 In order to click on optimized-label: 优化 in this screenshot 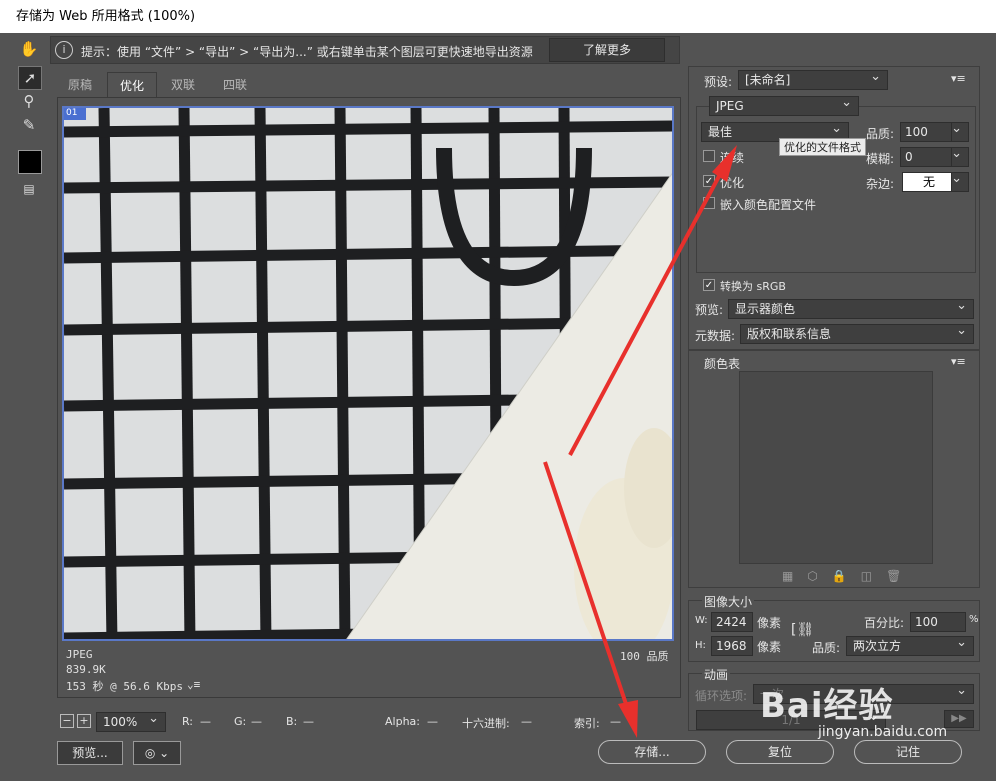, I will do `click(732, 183)`.